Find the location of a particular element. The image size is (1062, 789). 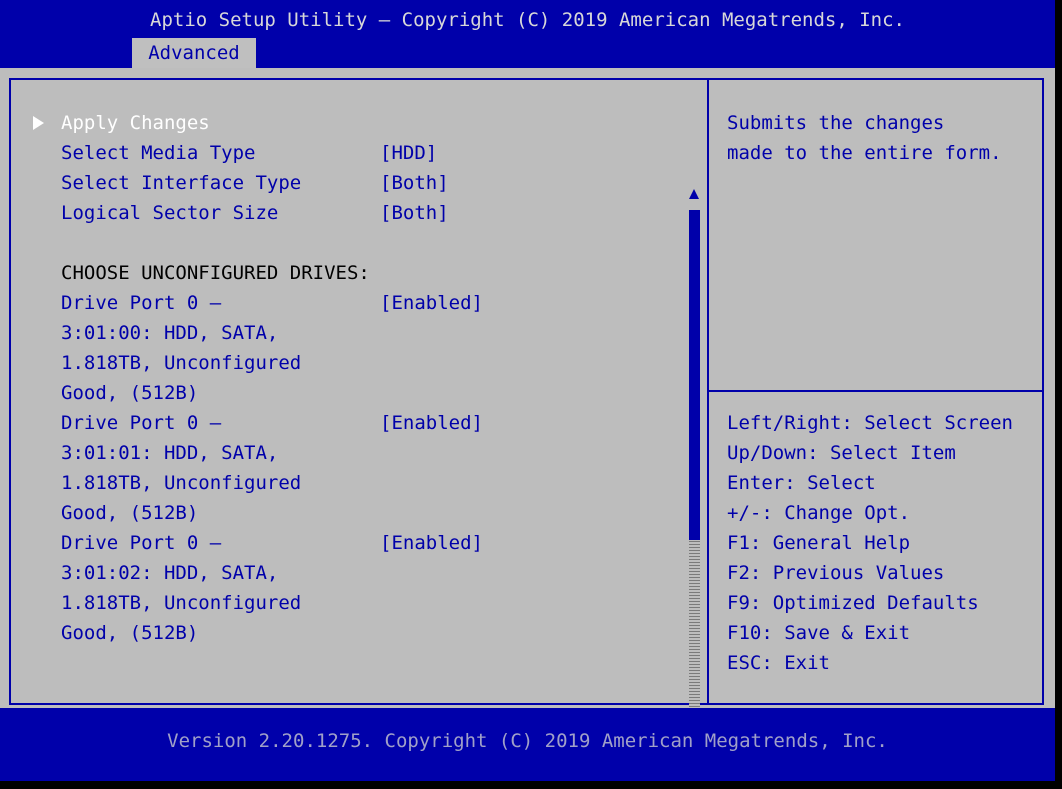

help-key: Up/Down: Select Item is located at coordinates (841, 453).